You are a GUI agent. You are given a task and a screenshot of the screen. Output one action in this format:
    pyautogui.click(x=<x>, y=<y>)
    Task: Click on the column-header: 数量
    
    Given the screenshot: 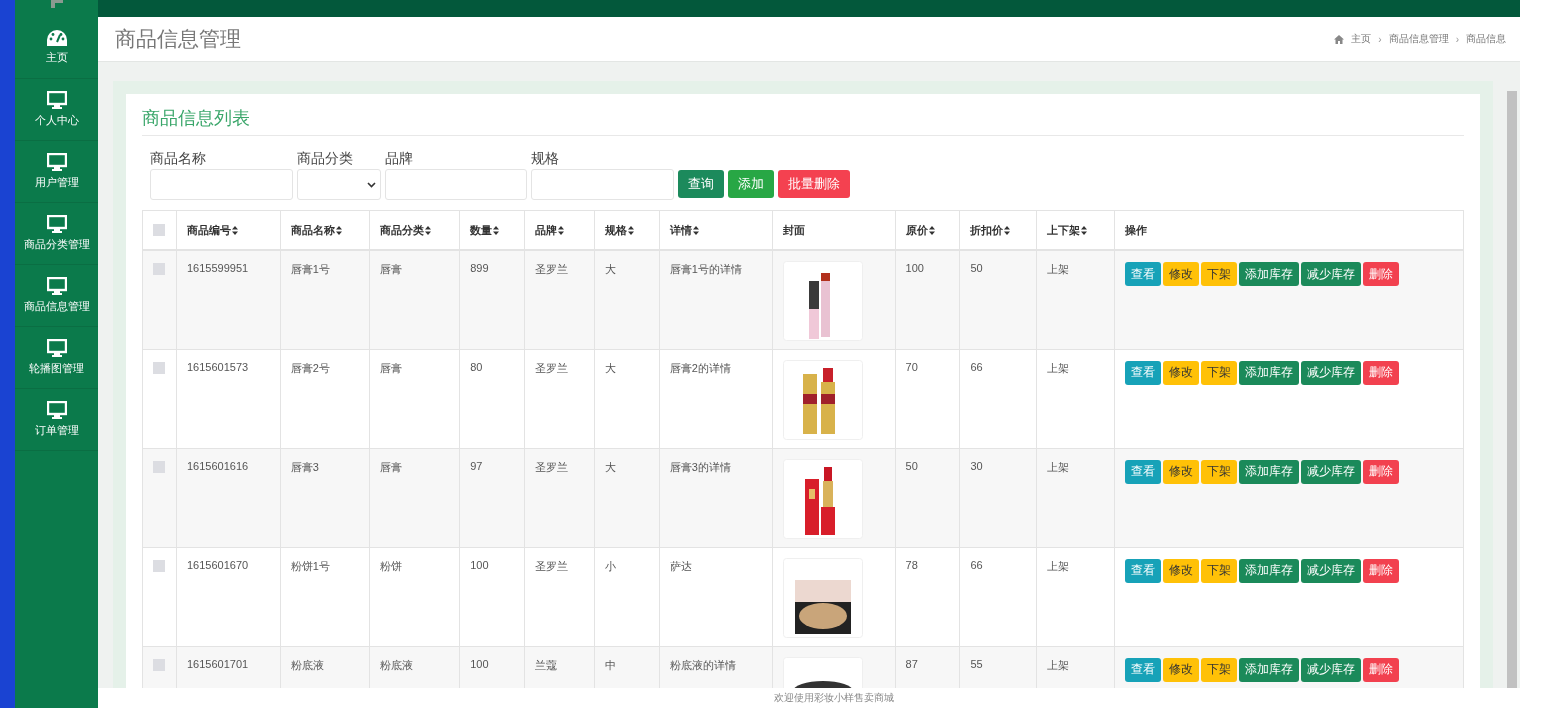 What is the action you would take?
    pyautogui.click(x=485, y=230)
    